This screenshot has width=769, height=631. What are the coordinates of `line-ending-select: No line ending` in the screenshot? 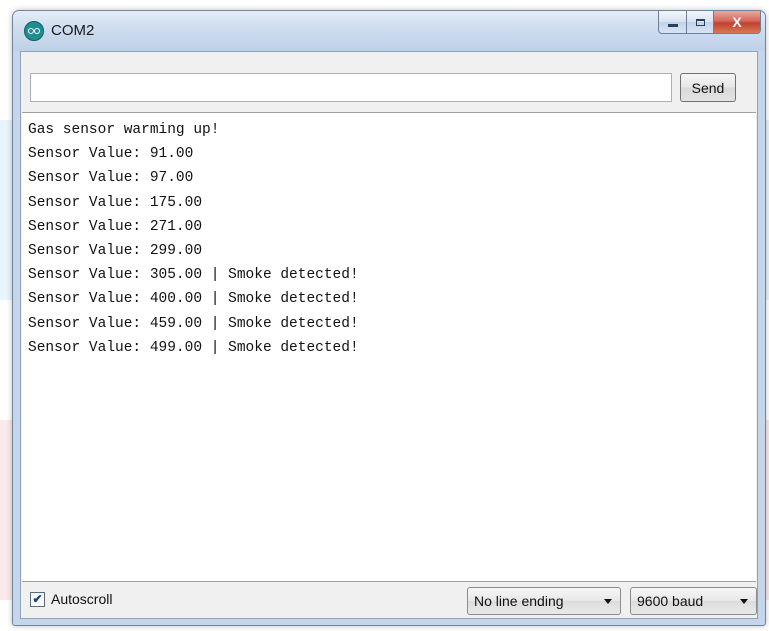 It's located at (544, 601).